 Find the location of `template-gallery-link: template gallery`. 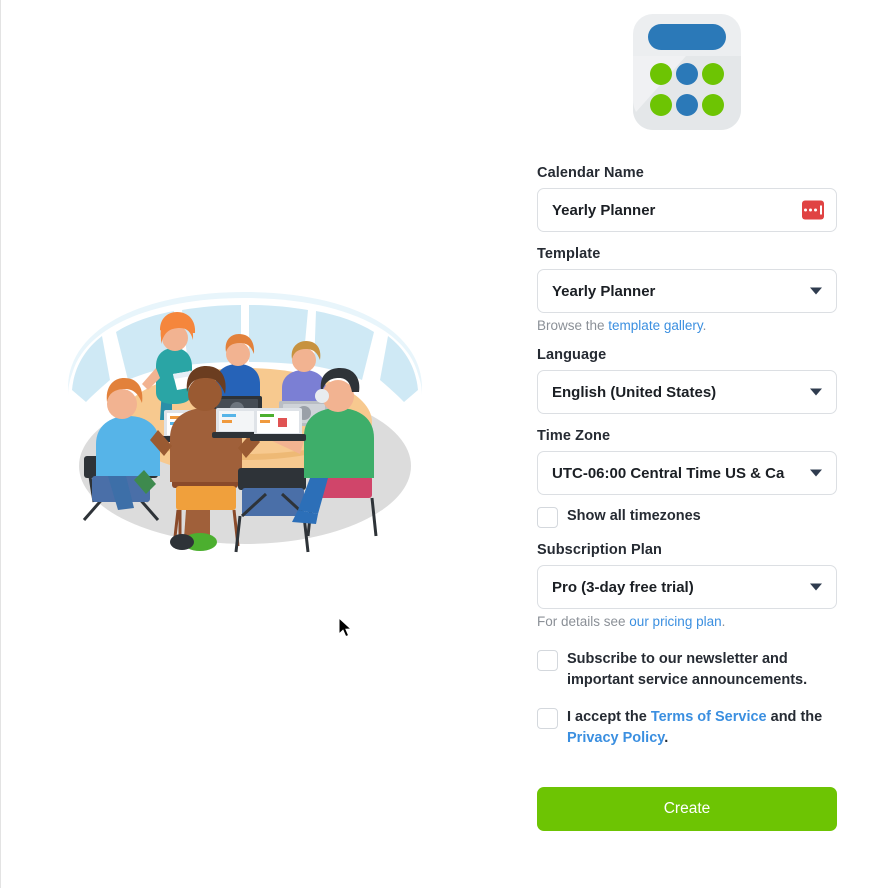

template-gallery-link: template gallery is located at coordinates (655, 325).